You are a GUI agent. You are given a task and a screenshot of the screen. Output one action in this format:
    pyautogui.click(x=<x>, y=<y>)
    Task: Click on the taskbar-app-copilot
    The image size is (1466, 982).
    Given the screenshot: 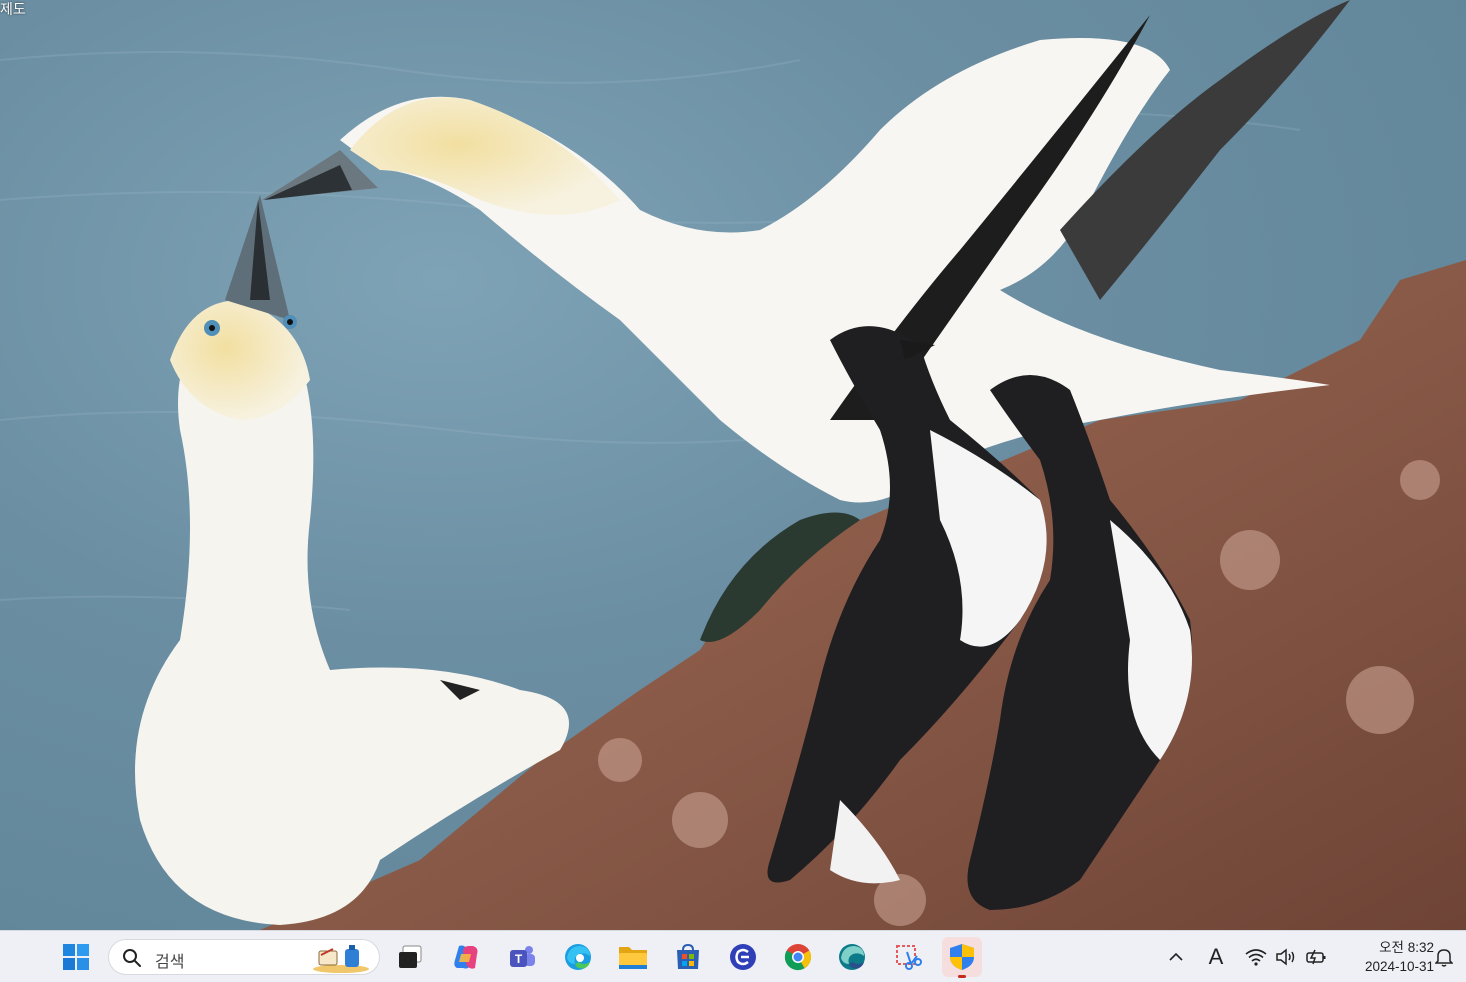 What is the action you would take?
    pyautogui.click(x=466, y=957)
    